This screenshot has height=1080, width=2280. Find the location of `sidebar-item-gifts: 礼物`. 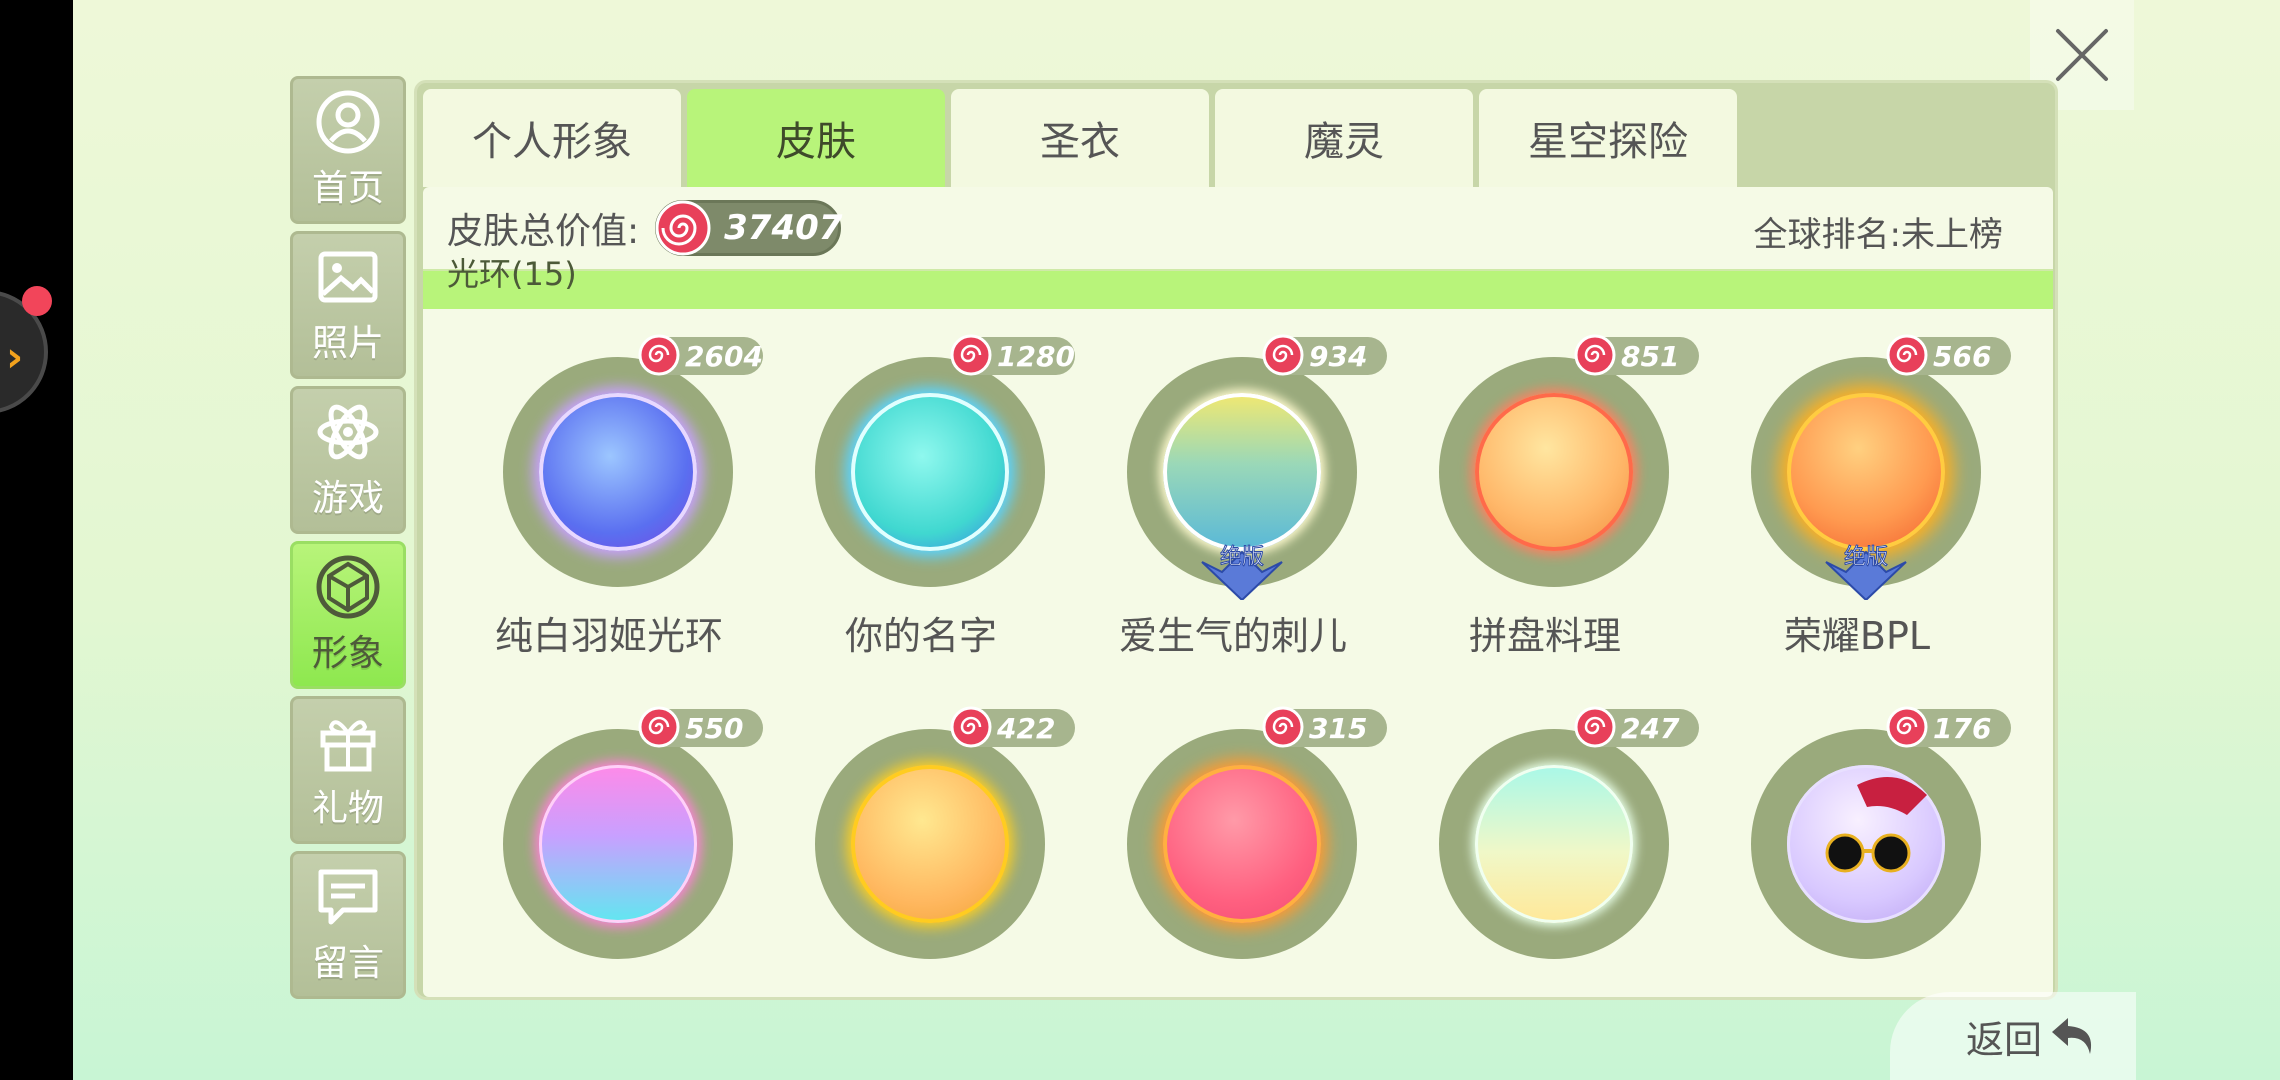

sidebar-item-gifts: 礼物 is located at coordinates (348, 770).